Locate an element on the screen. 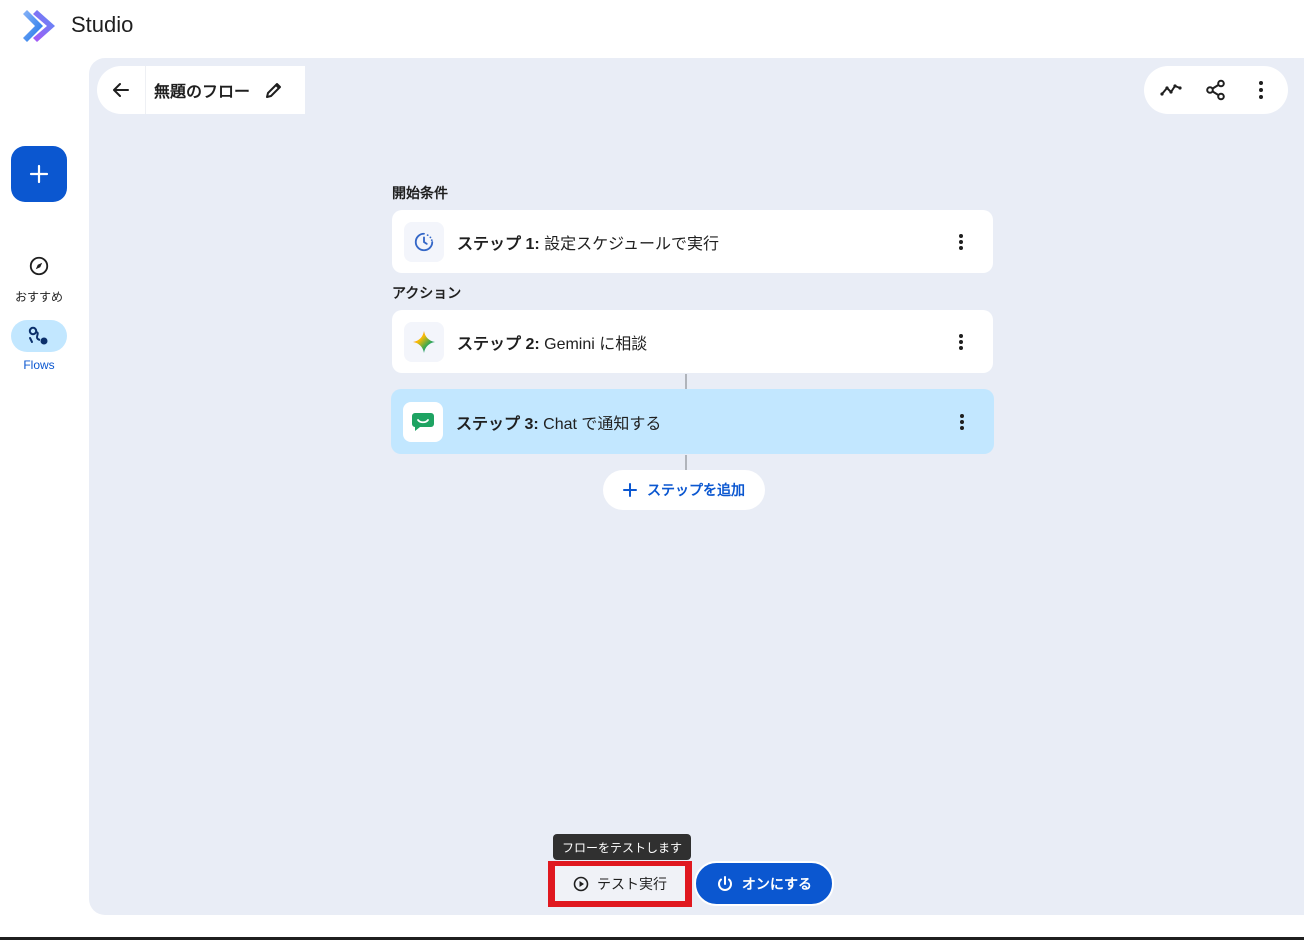 This screenshot has width=1304, height=940. step-1-menu-button is located at coordinates (961, 242).